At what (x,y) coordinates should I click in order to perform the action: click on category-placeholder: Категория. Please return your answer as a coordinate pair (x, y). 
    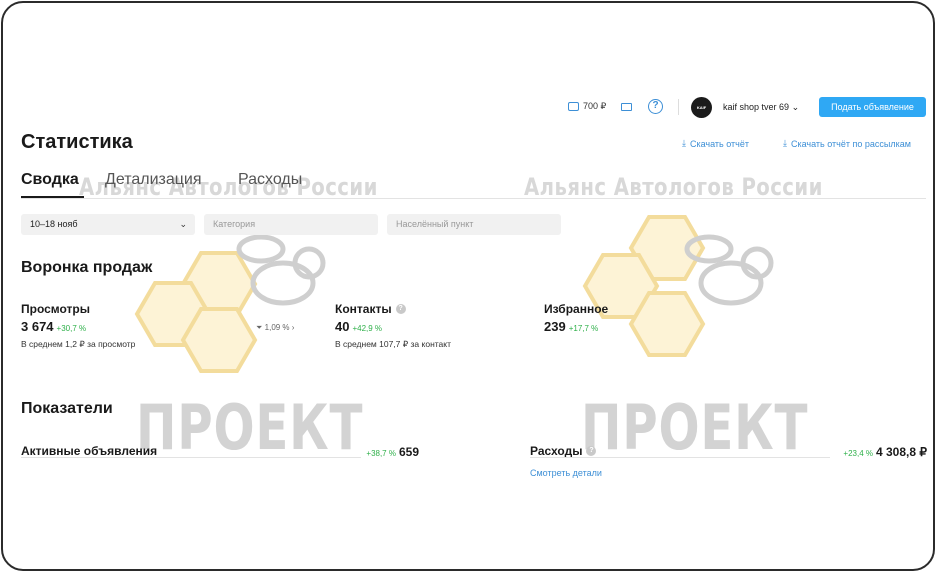
    Looking at the image, I should click on (234, 224).